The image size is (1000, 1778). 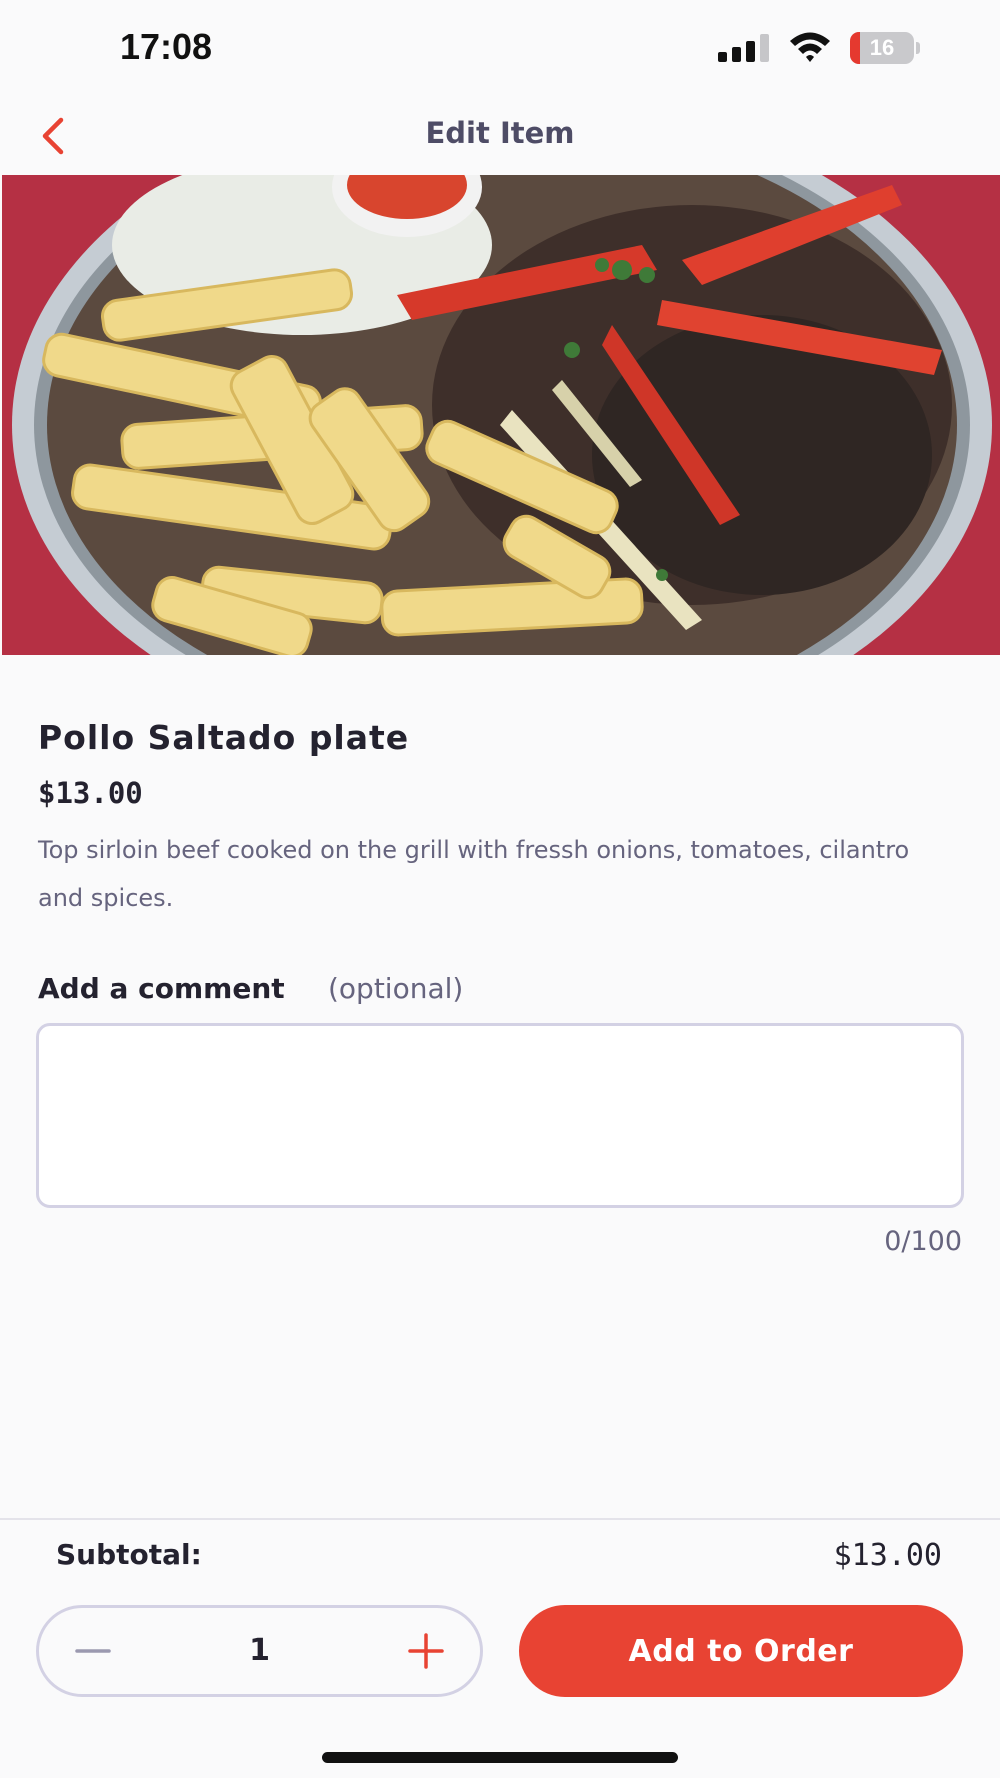 What do you see at coordinates (161, 988) in the screenshot?
I see `comment-label: Add a comment` at bounding box center [161, 988].